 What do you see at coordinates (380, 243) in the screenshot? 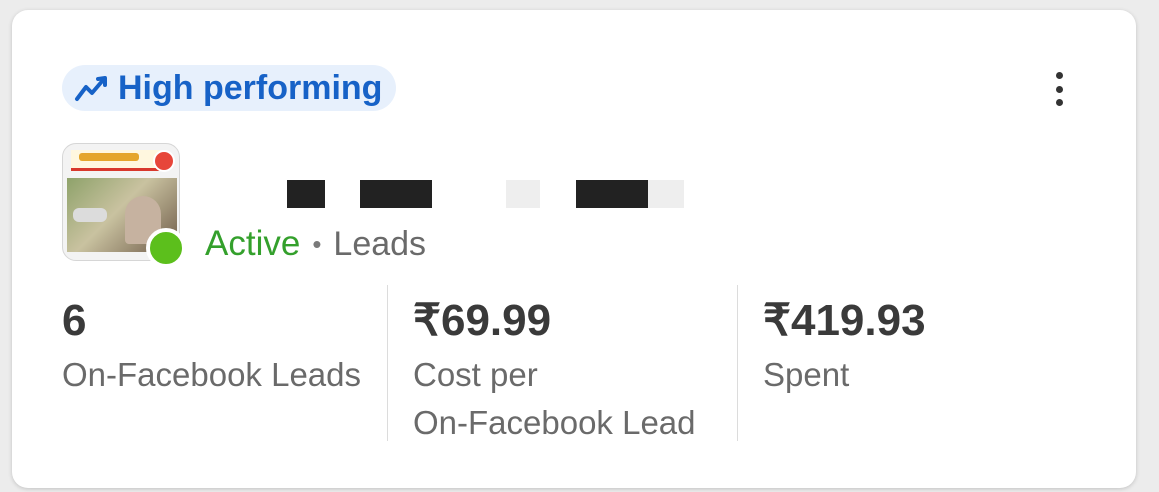
I see `ad-objective: Leads` at bounding box center [380, 243].